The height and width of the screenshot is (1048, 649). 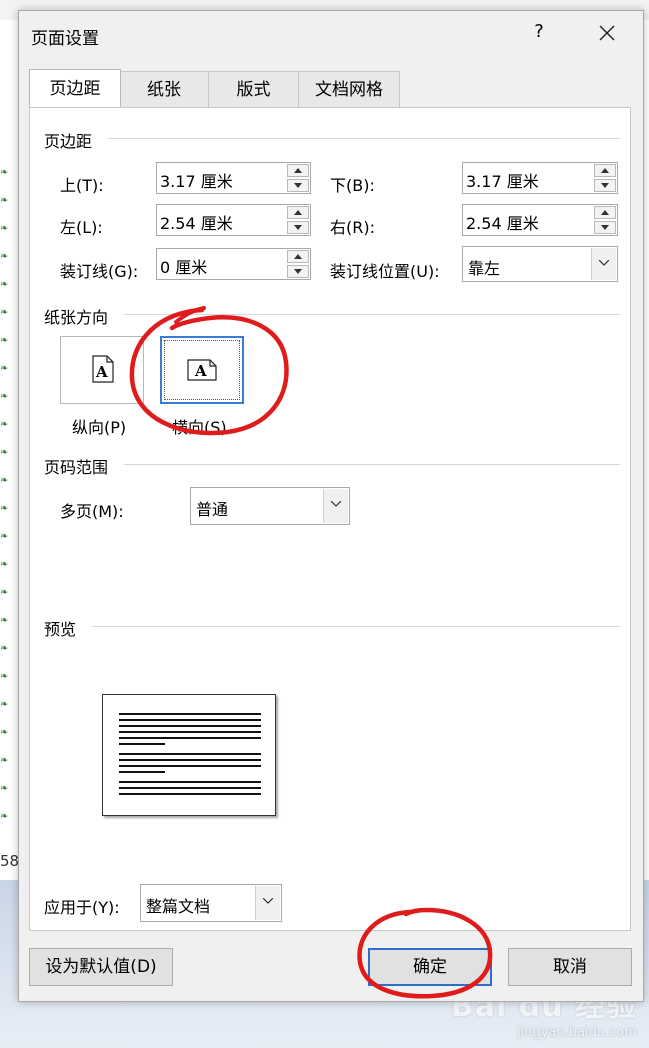 What do you see at coordinates (101, 967) in the screenshot?
I see `set-default-button: 设为默认值(D)` at bounding box center [101, 967].